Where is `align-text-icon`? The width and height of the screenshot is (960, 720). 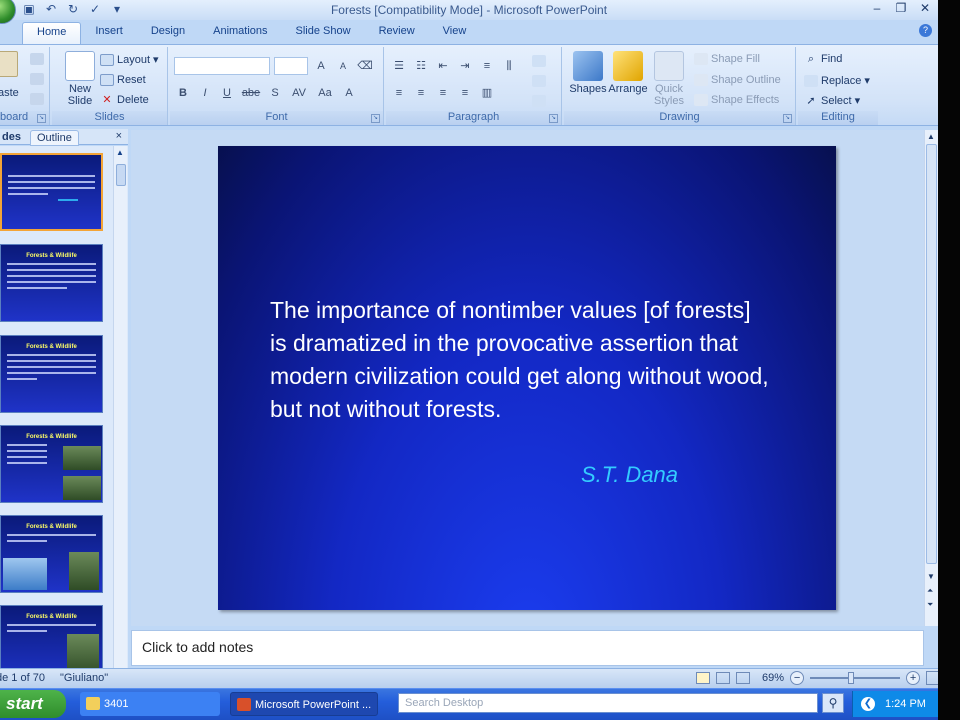 align-text-icon is located at coordinates (539, 81).